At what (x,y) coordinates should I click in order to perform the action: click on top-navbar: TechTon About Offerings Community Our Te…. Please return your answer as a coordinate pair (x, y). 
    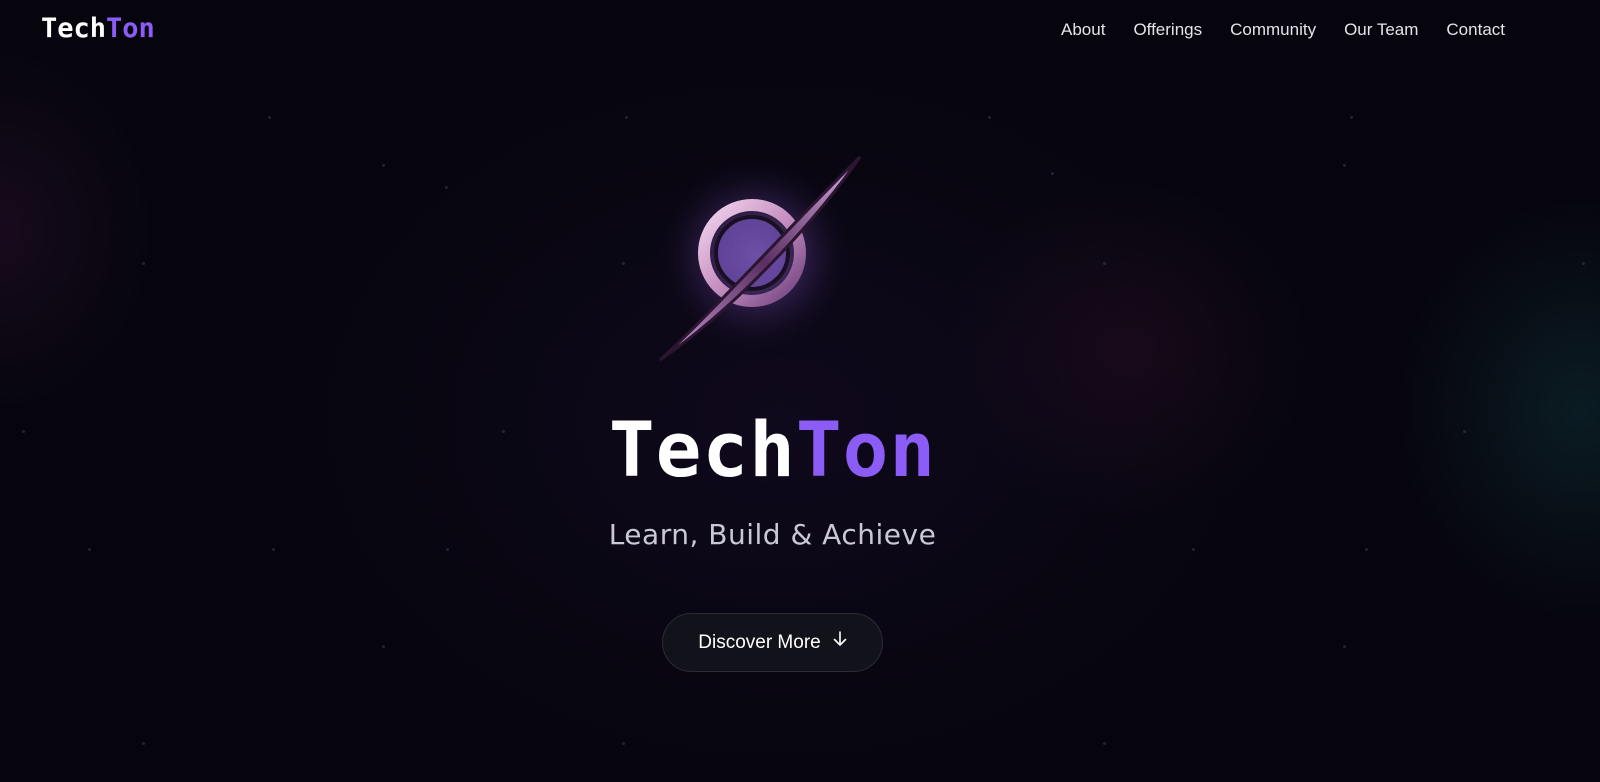
    Looking at the image, I should click on (800, 32).